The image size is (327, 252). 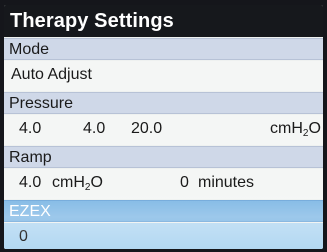 I want to click on pressure-unit: cmH2O, so click(x=295, y=129).